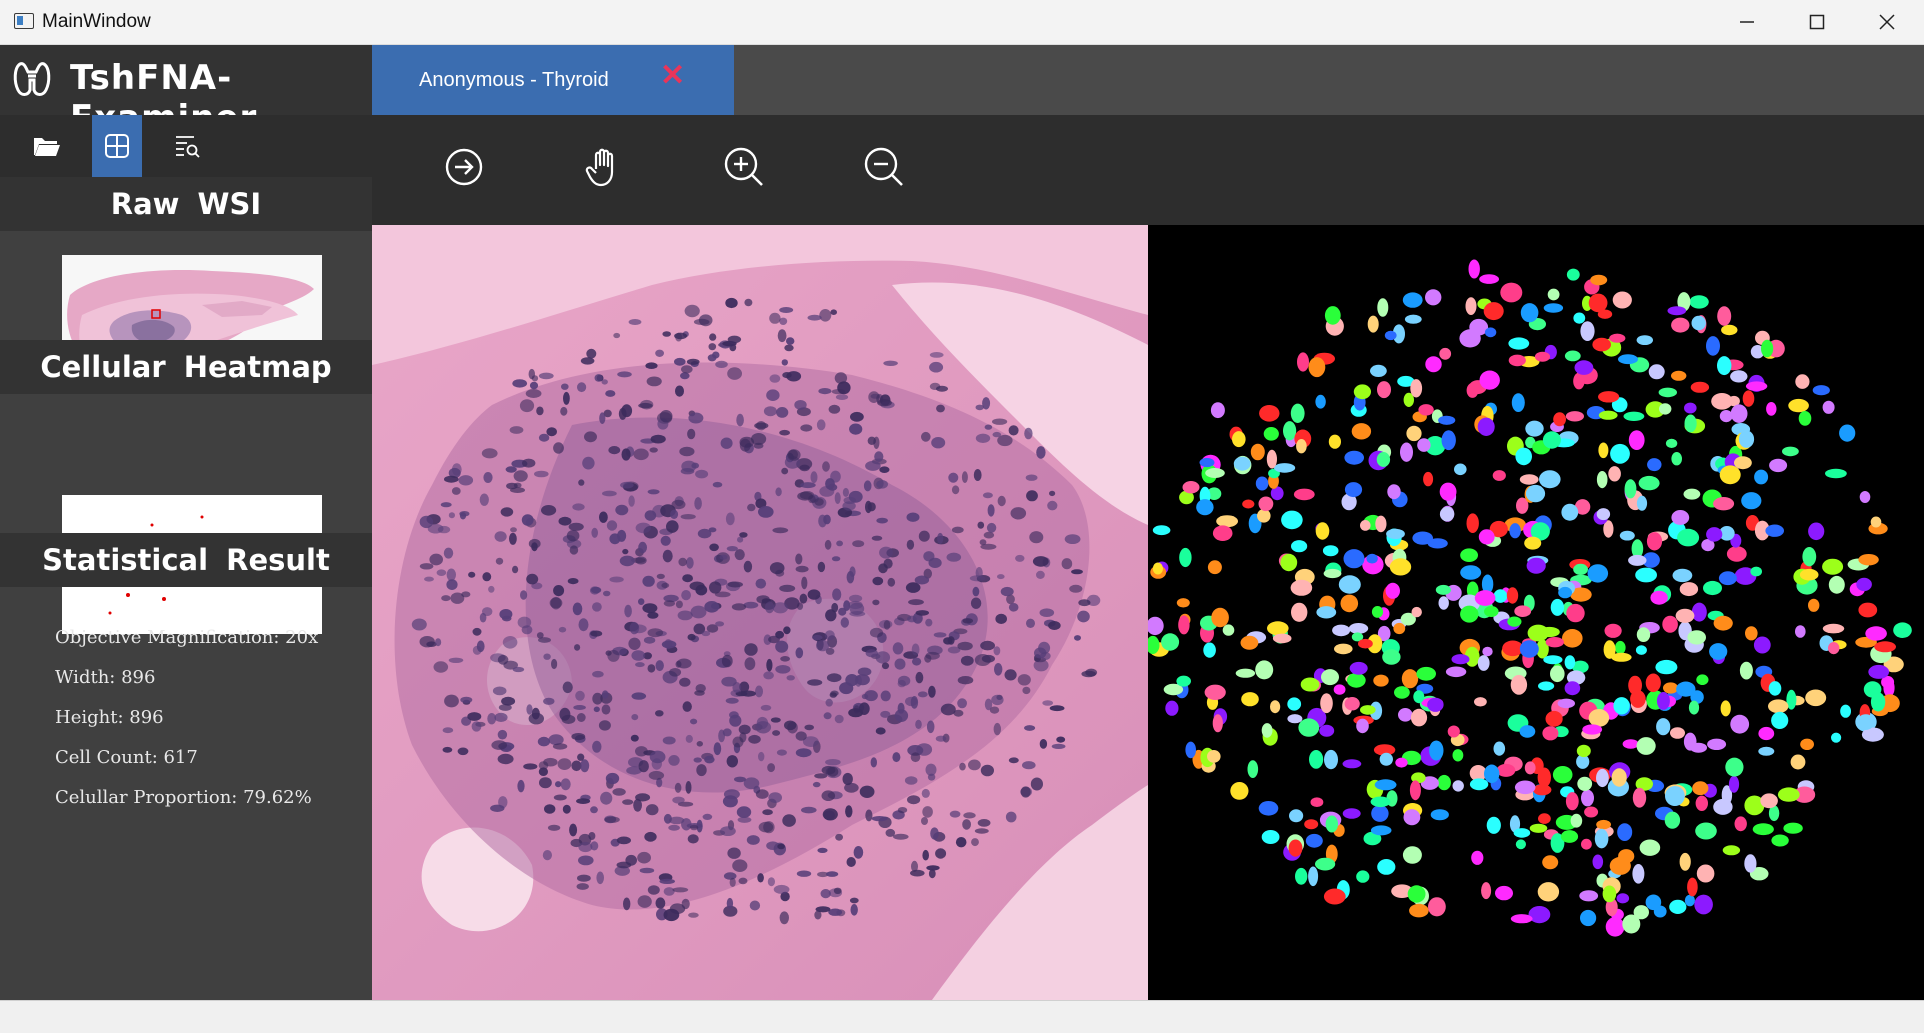  I want to click on list-search-button, so click(187, 146).